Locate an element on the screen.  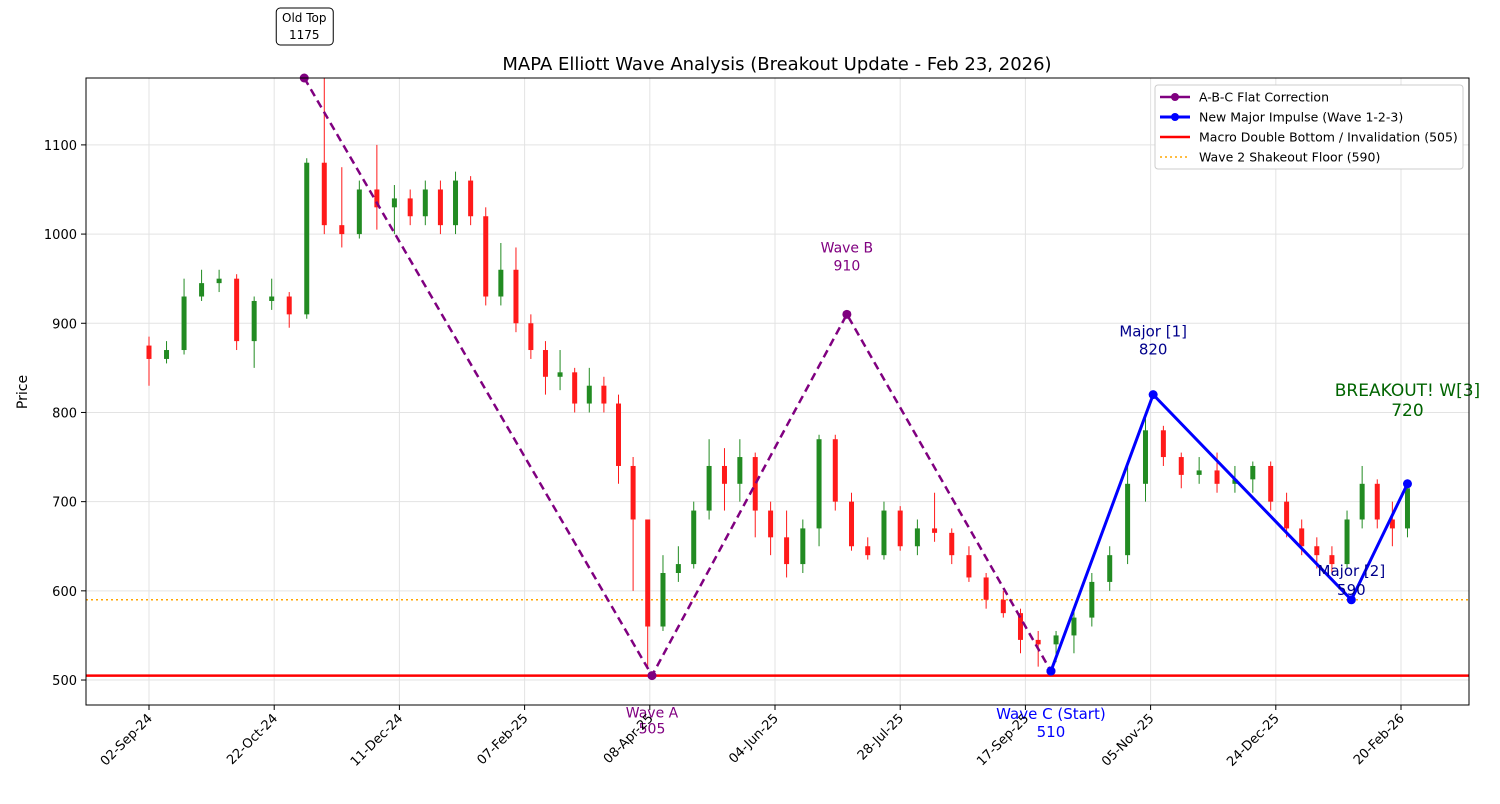
x-tick-label: 05-Nov-25 is located at coordinates (1128, 740).